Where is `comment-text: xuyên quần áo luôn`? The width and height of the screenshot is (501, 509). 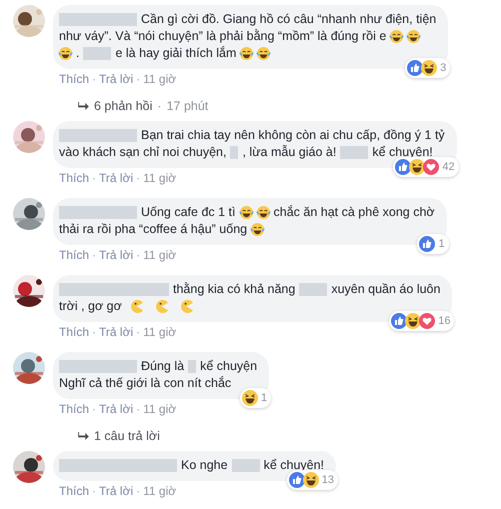 comment-text: xuyên quần áo luôn is located at coordinates (385, 289).